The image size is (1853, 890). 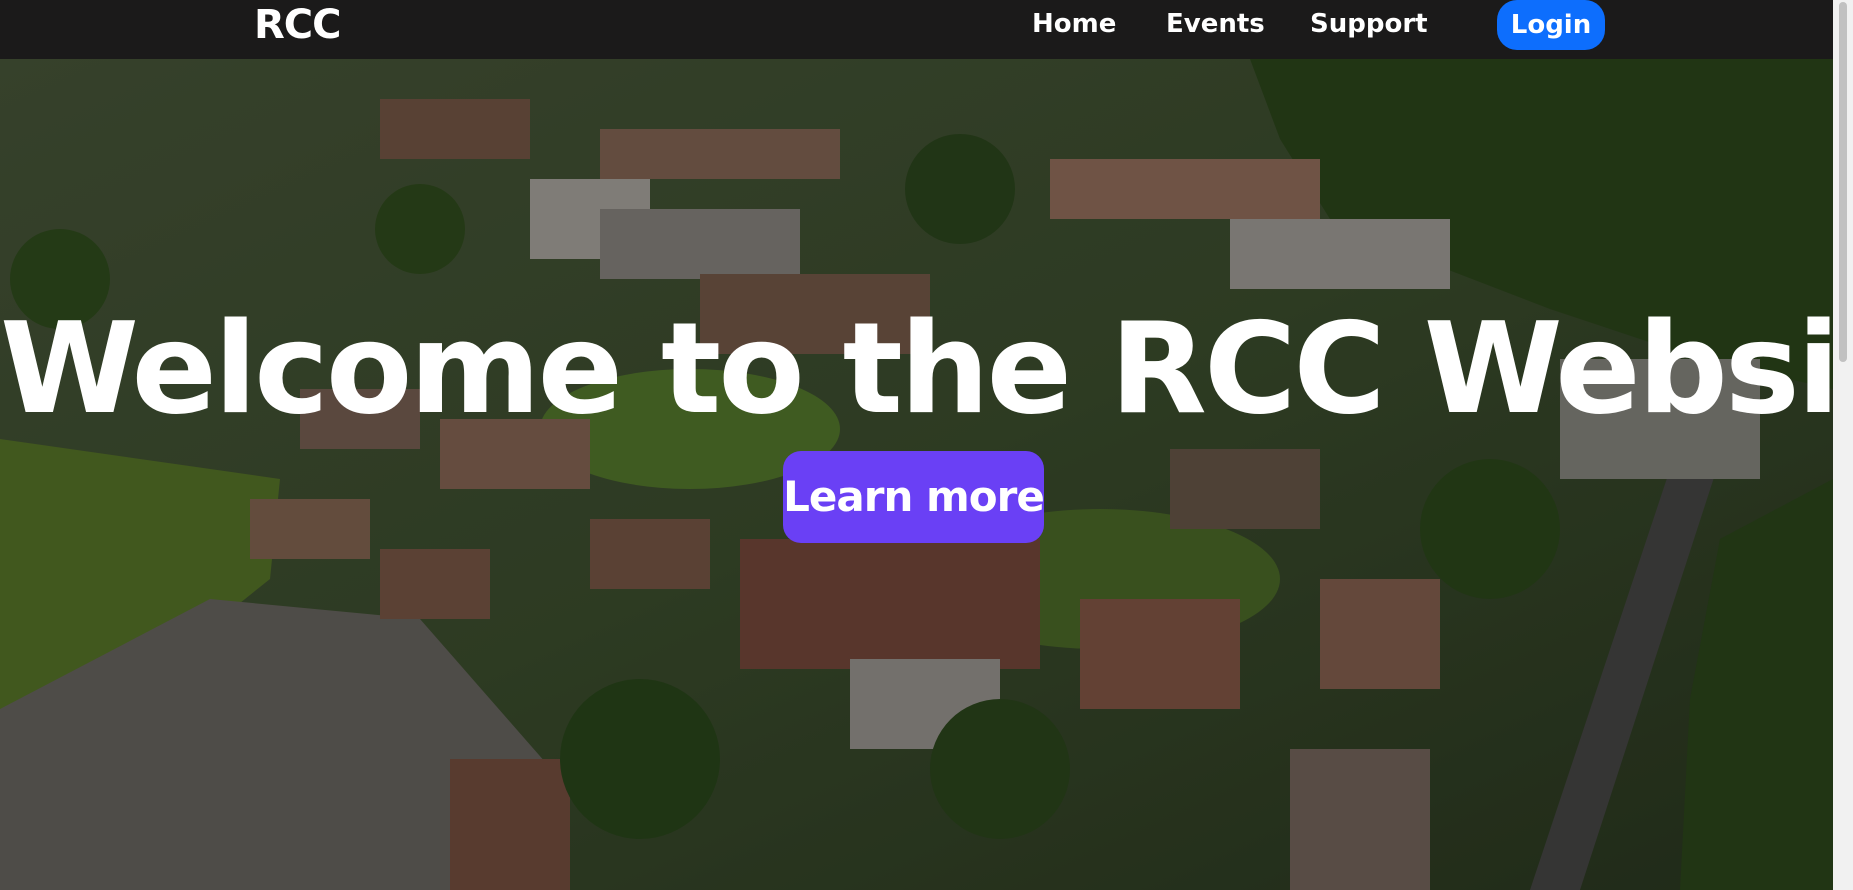 What do you see at coordinates (1843, 182) in the screenshot?
I see `scrollbar-thumb` at bounding box center [1843, 182].